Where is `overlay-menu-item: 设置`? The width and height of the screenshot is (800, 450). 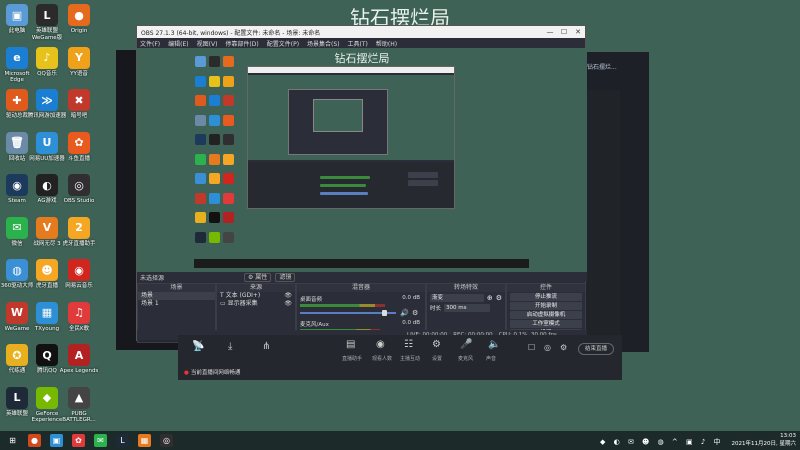 overlay-menu-item: 设置 is located at coordinates (437, 358).